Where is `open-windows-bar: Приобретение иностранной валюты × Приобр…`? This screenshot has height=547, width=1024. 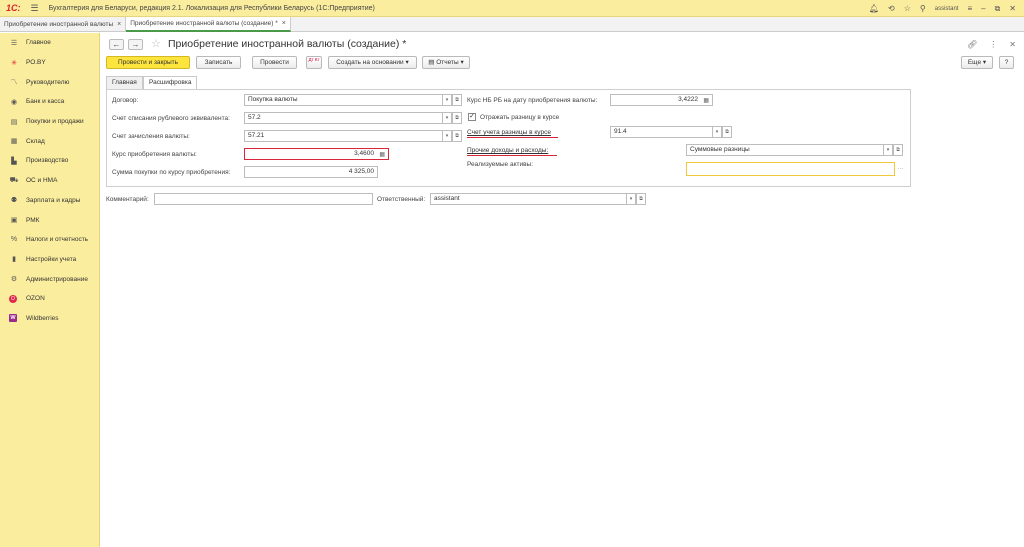 open-windows-bar: Приобретение иностранной валюты × Приобр… is located at coordinates (512, 24).